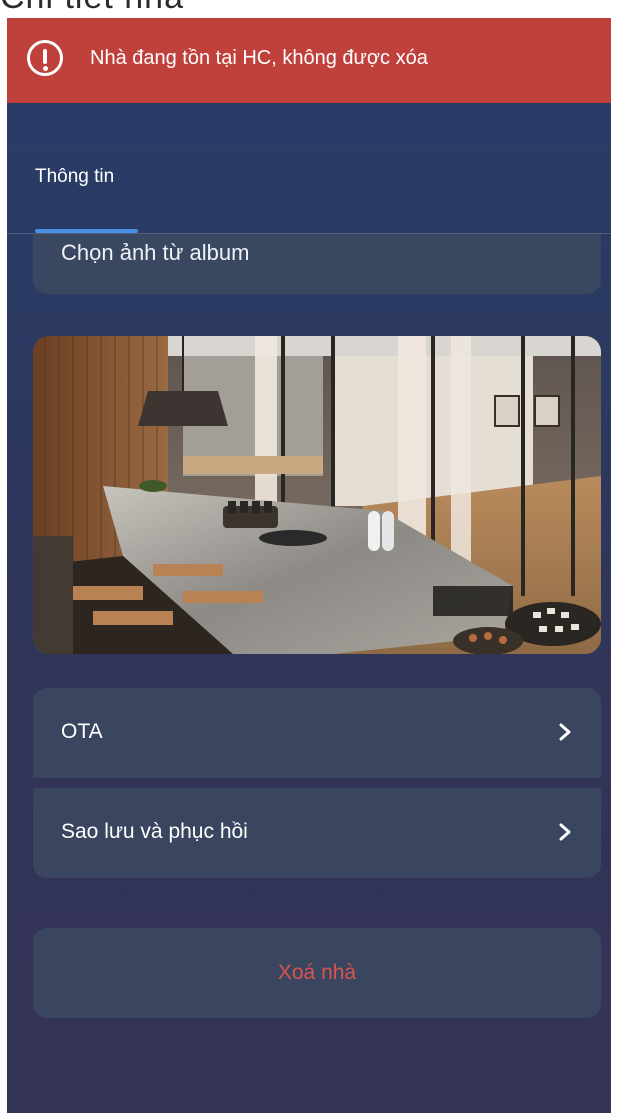 The height and width of the screenshot is (1113, 618). Describe the element at coordinates (82, 731) in the screenshot. I see `menu-item-ota-label: OTA` at that location.